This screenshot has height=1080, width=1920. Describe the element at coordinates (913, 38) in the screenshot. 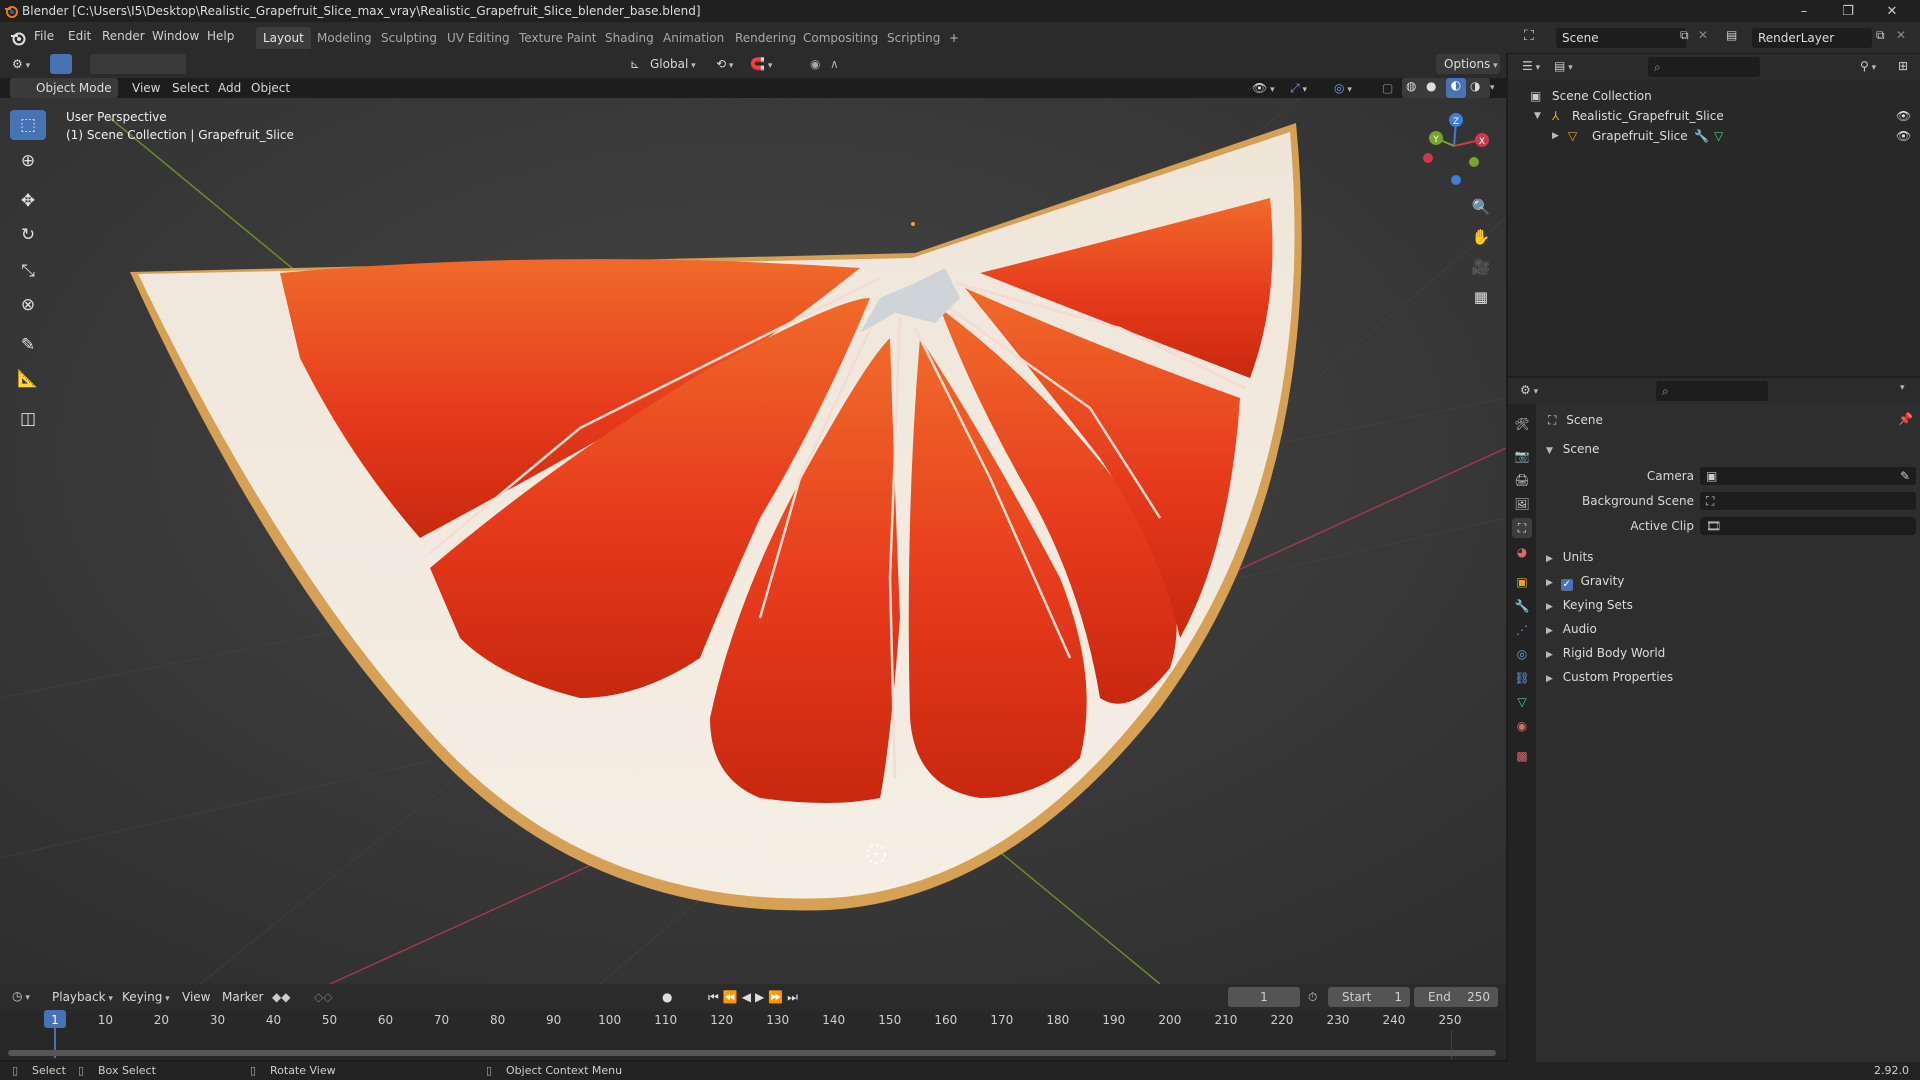

I see `tab-scripting: Scripting` at that location.